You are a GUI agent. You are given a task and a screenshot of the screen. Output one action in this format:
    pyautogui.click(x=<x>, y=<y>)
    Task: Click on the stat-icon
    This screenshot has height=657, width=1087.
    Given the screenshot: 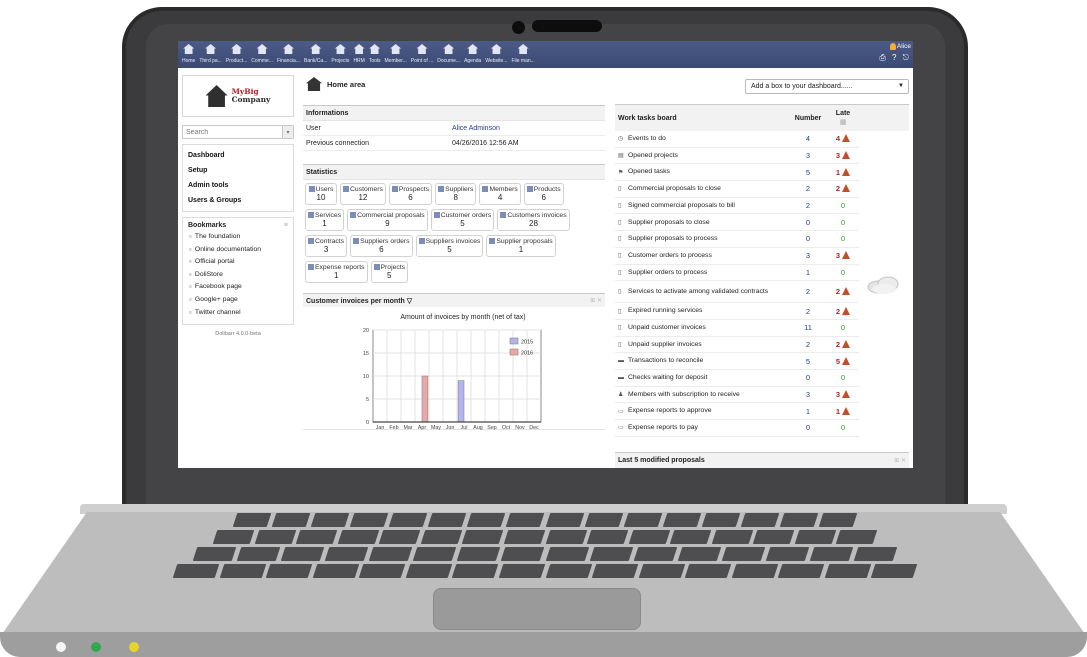 What is the action you would take?
    pyautogui.click(x=421, y=241)
    